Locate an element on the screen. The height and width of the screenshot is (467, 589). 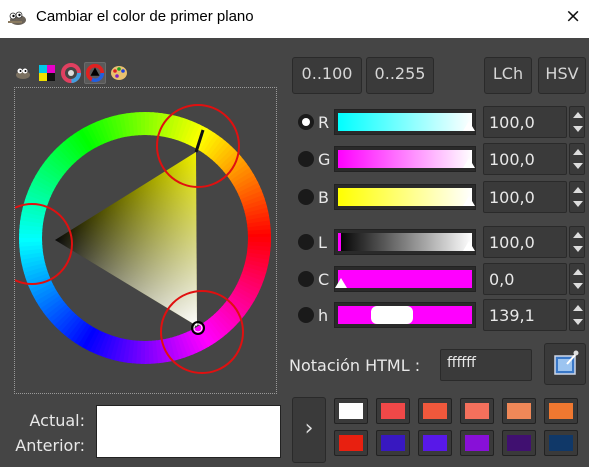
hsv-button: HSV is located at coordinates (562, 75).